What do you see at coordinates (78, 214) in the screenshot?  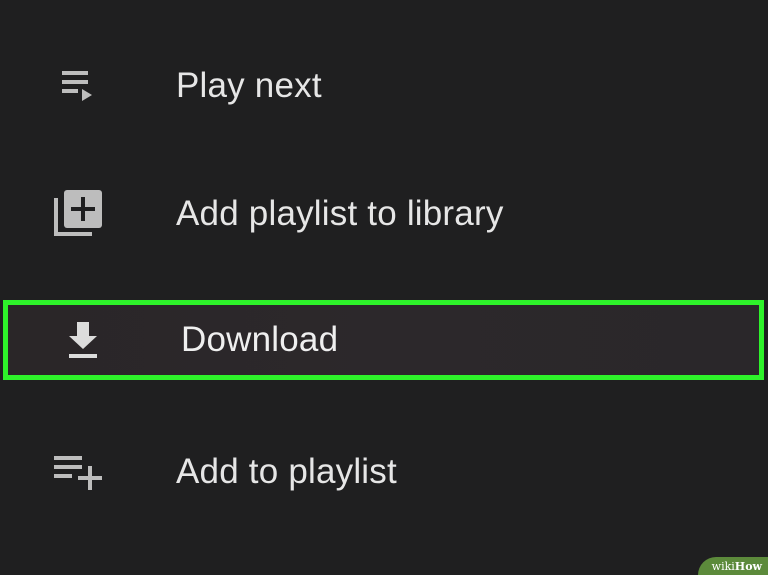 I see `library-add-icon` at bounding box center [78, 214].